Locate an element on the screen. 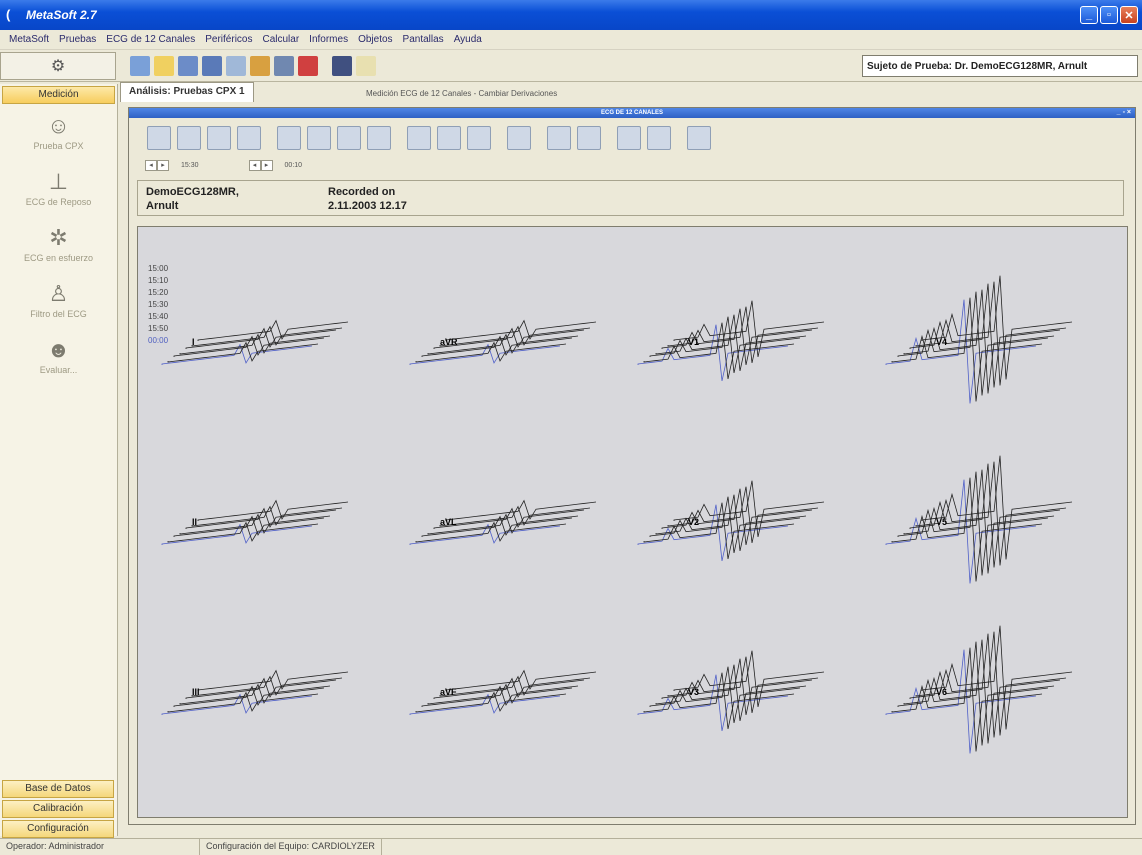  patient-first-name: Arnult is located at coordinates (162, 206).